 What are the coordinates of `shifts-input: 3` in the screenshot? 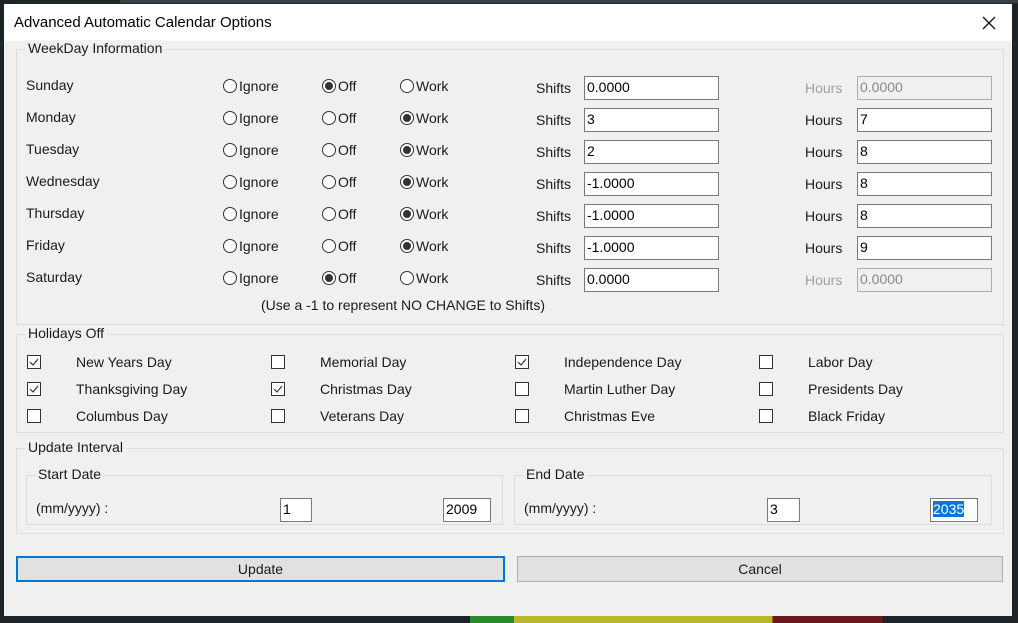 It's located at (651, 120).